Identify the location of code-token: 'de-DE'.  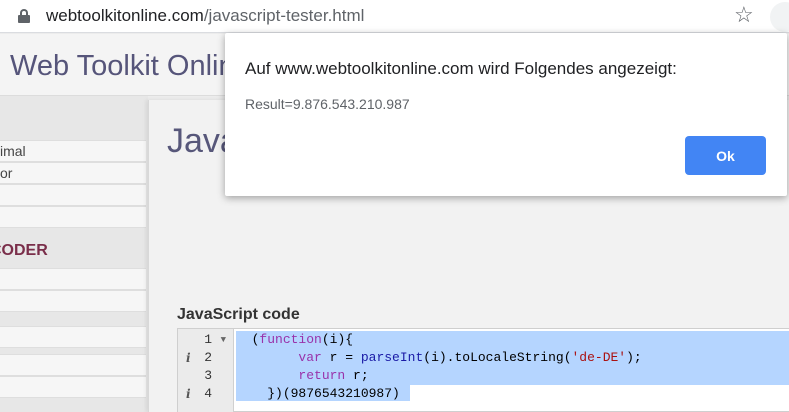
(599, 357).